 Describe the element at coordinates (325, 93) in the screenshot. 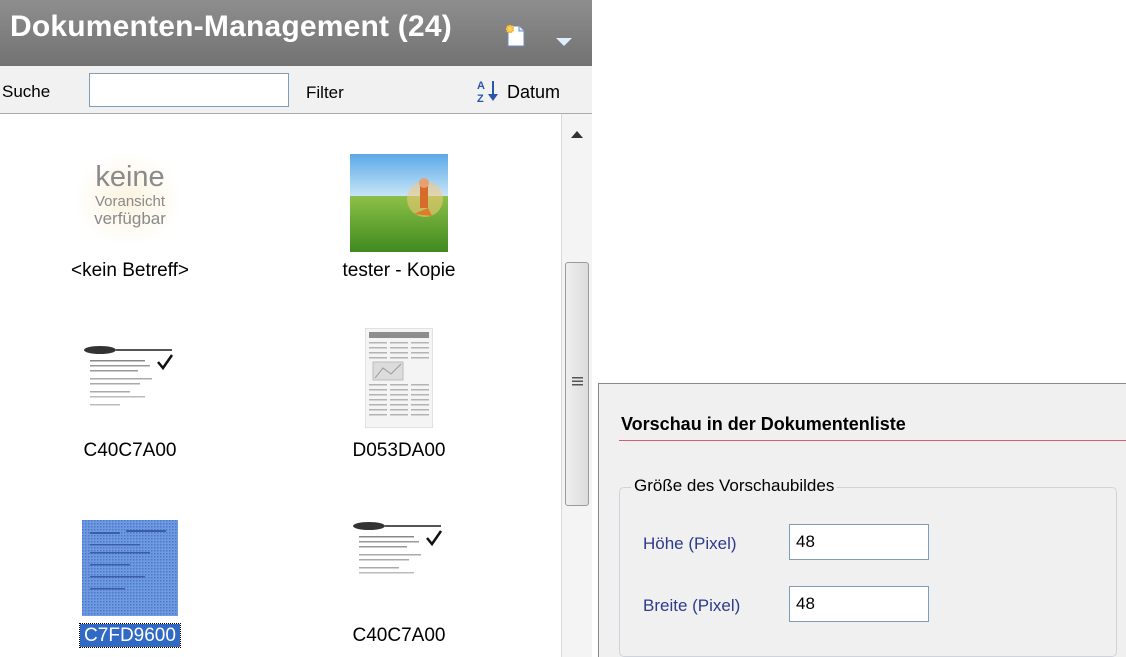

I see `filter-button: Filter` at that location.